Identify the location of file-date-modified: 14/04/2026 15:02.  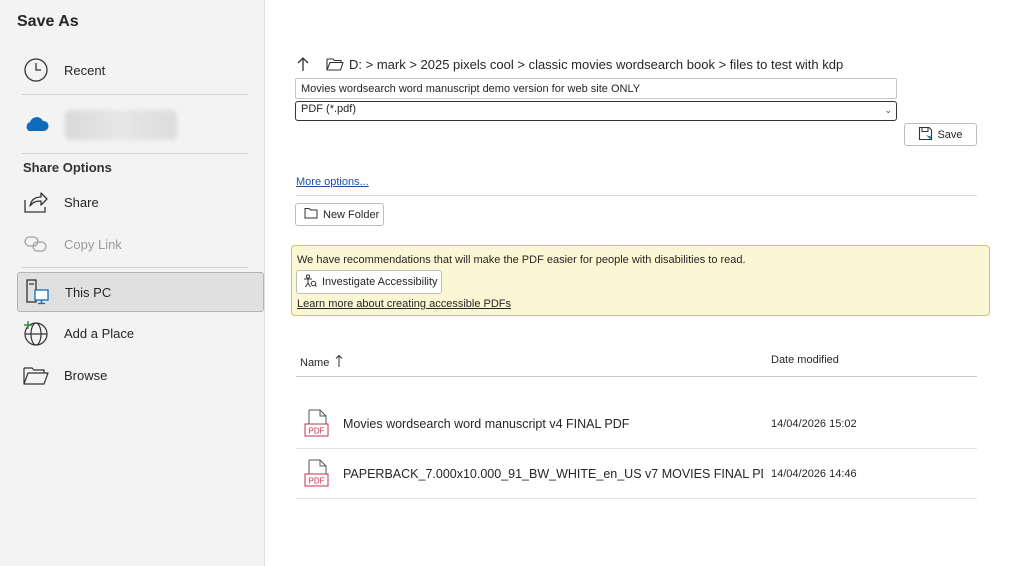
(814, 423).